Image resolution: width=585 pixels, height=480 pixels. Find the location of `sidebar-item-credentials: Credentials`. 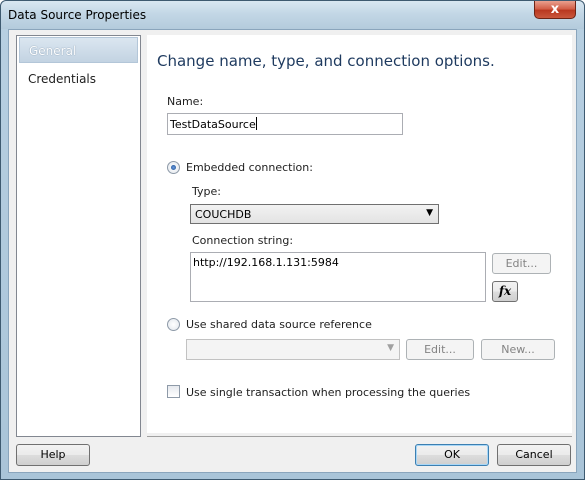

sidebar-item-credentials: Credentials is located at coordinates (78, 79).